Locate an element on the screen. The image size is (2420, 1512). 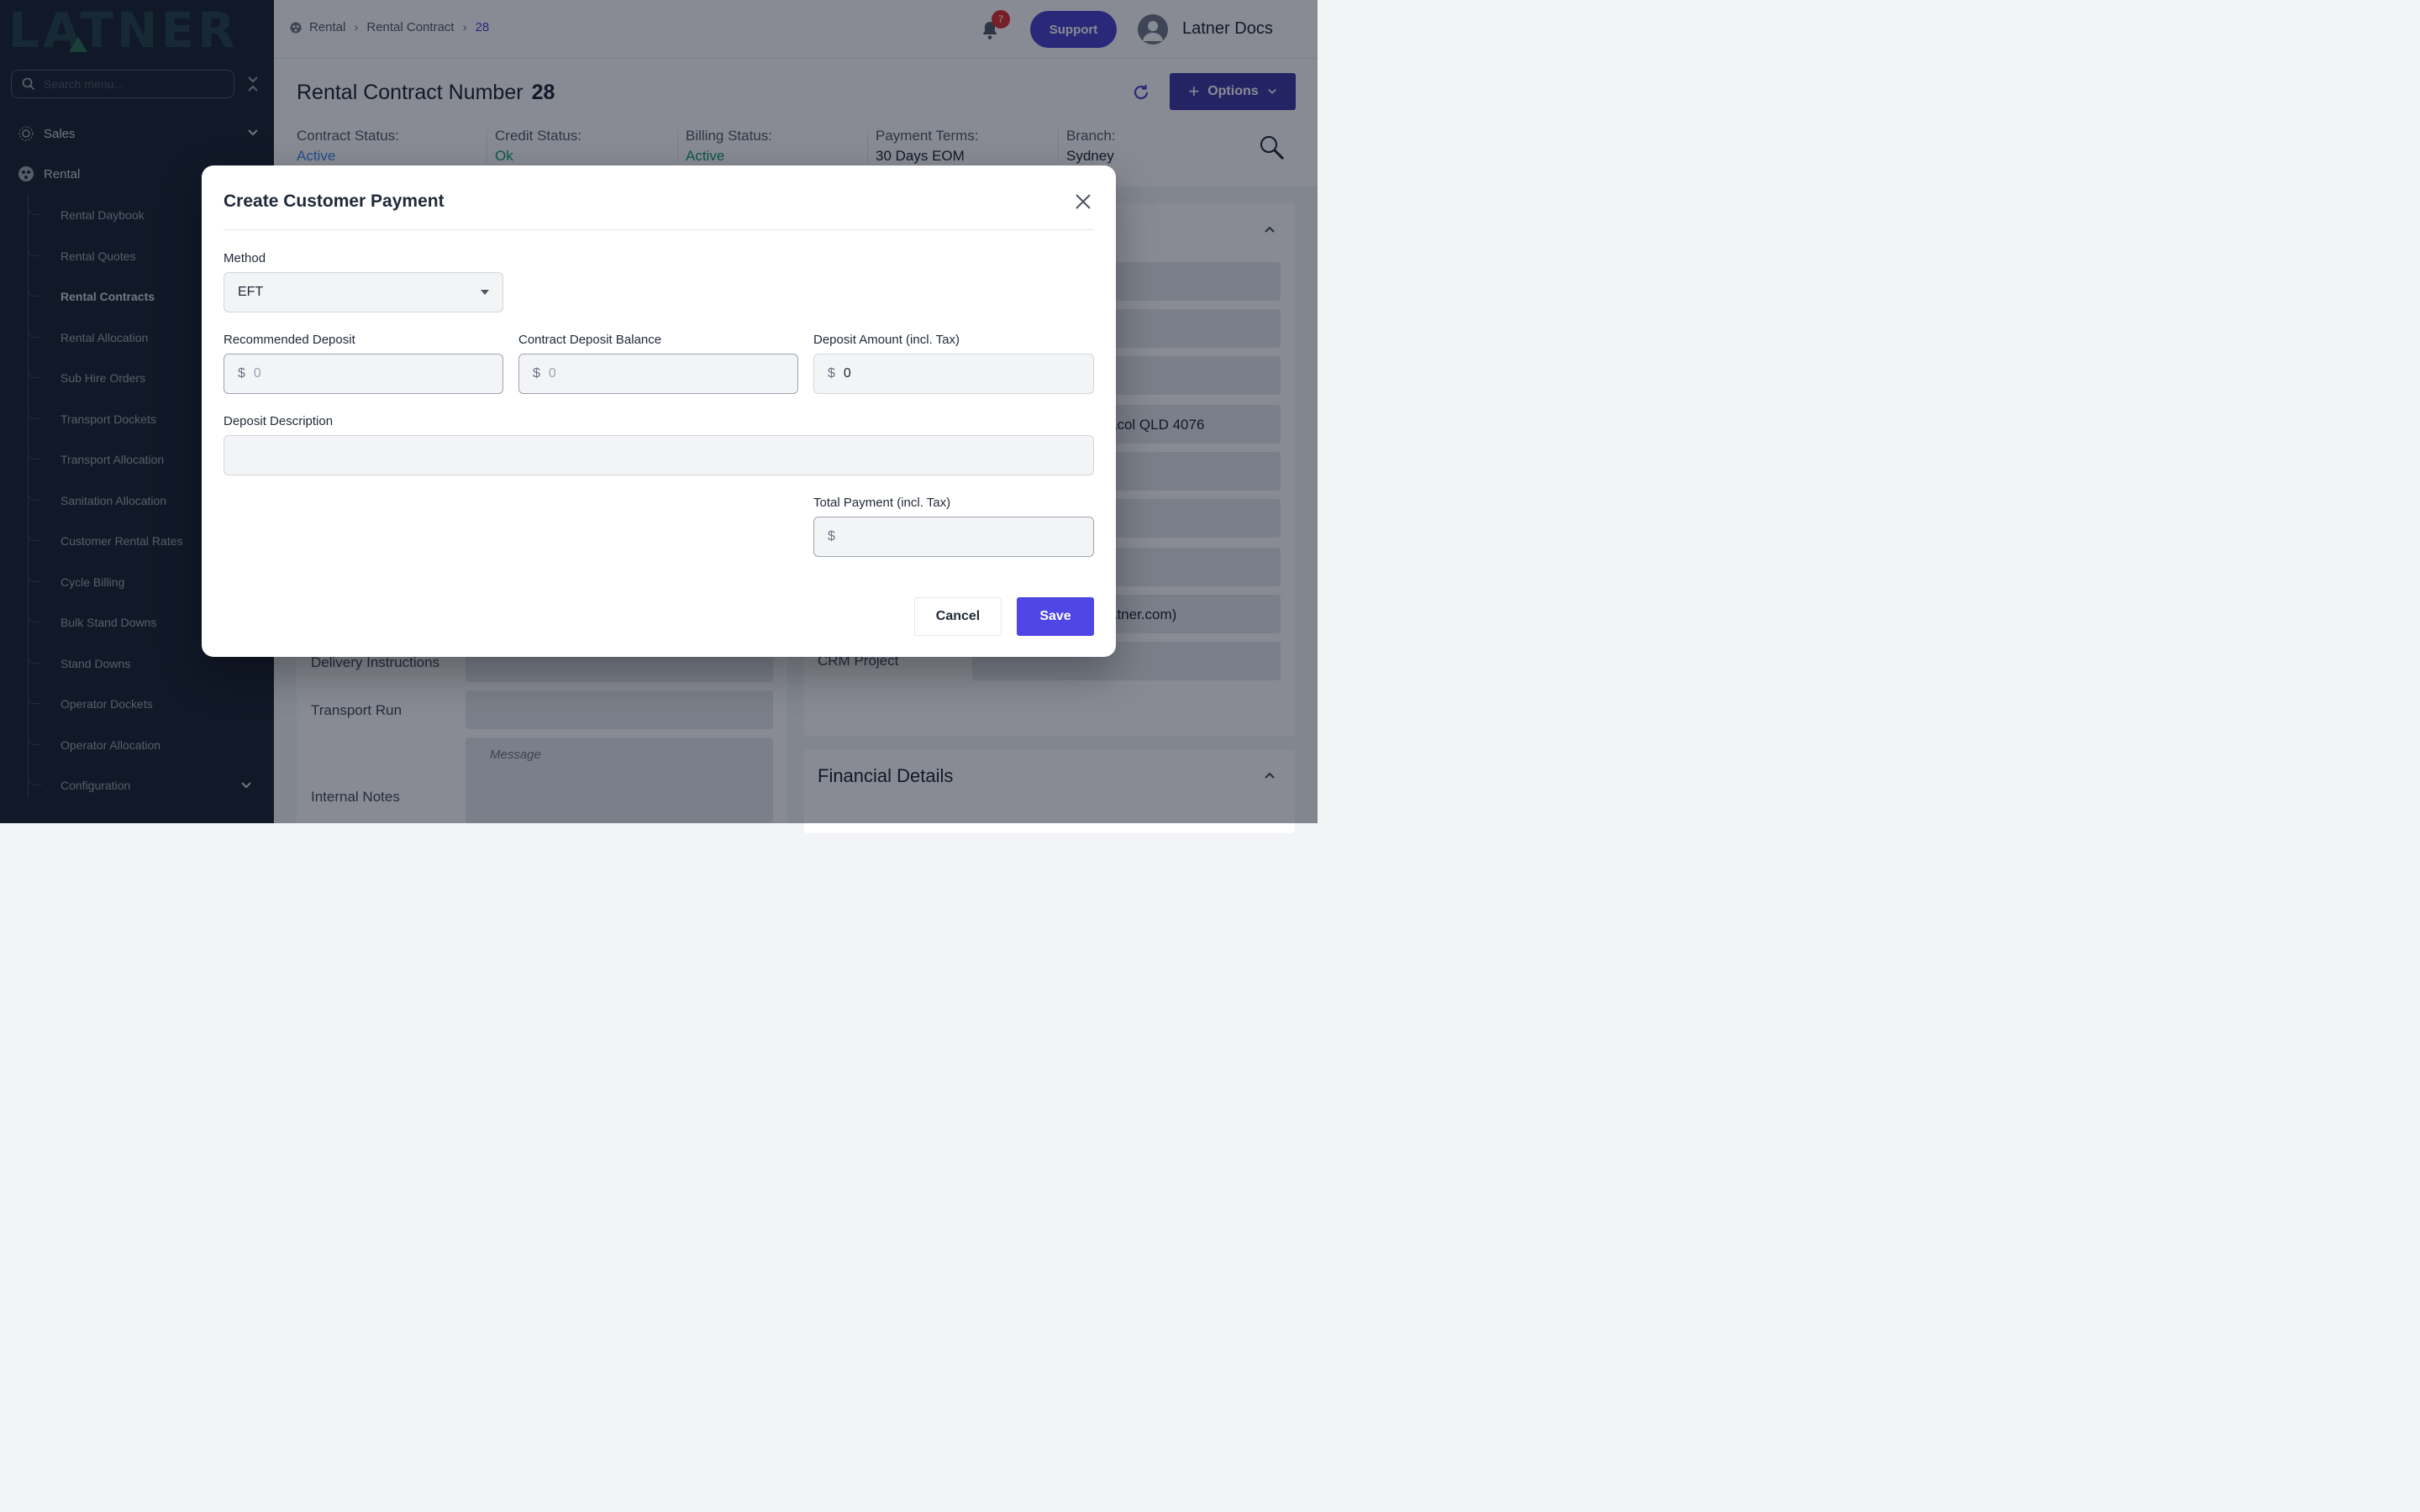
caret-down-icon is located at coordinates (485, 292).